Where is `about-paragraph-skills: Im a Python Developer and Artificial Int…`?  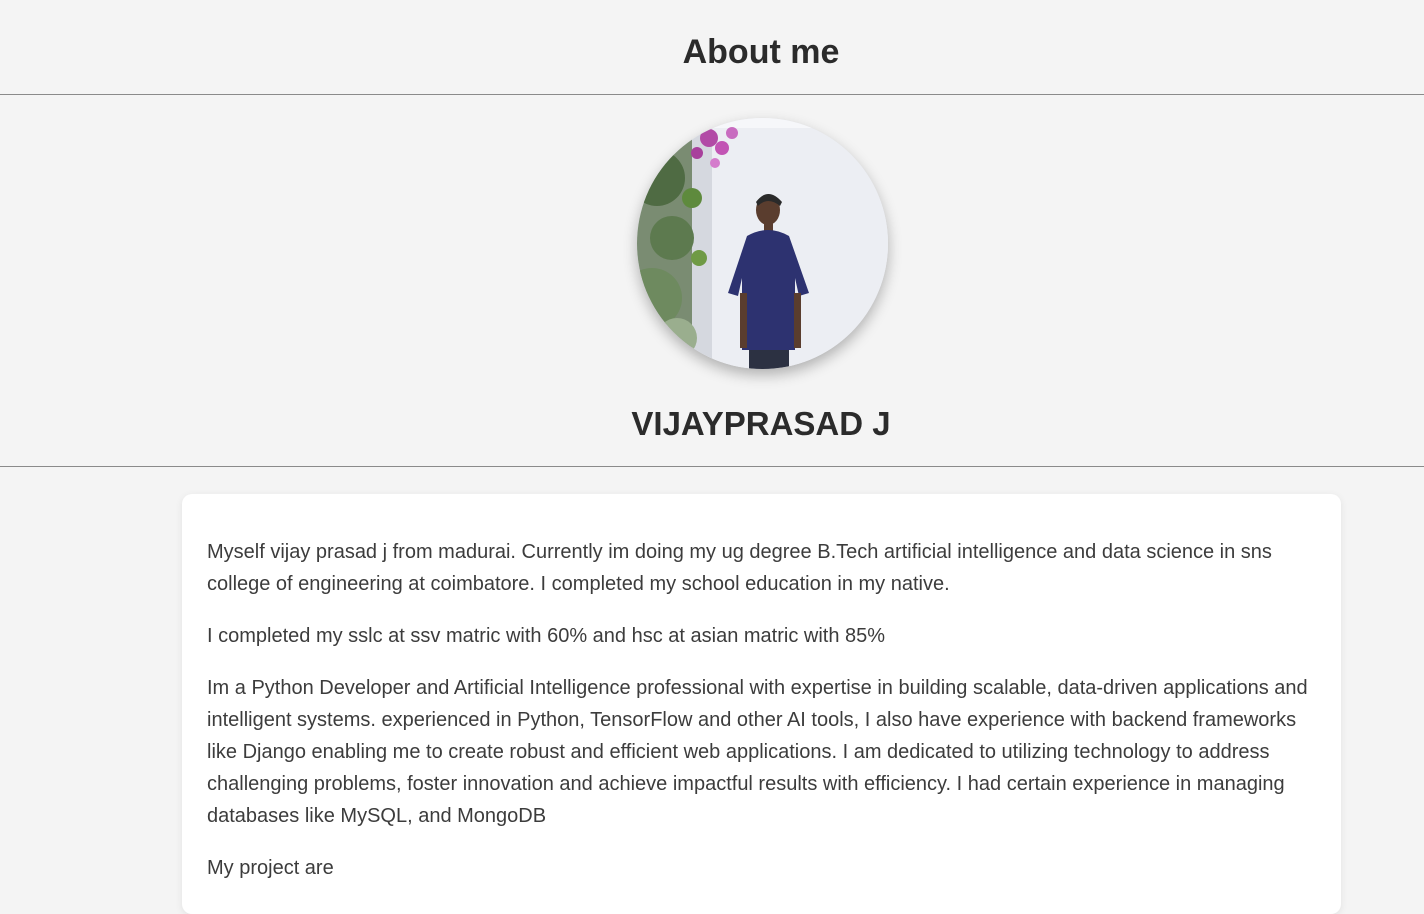 about-paragraph-skills: Im a Python Developer and Artificial Int… is located at coordinates (757, 752).